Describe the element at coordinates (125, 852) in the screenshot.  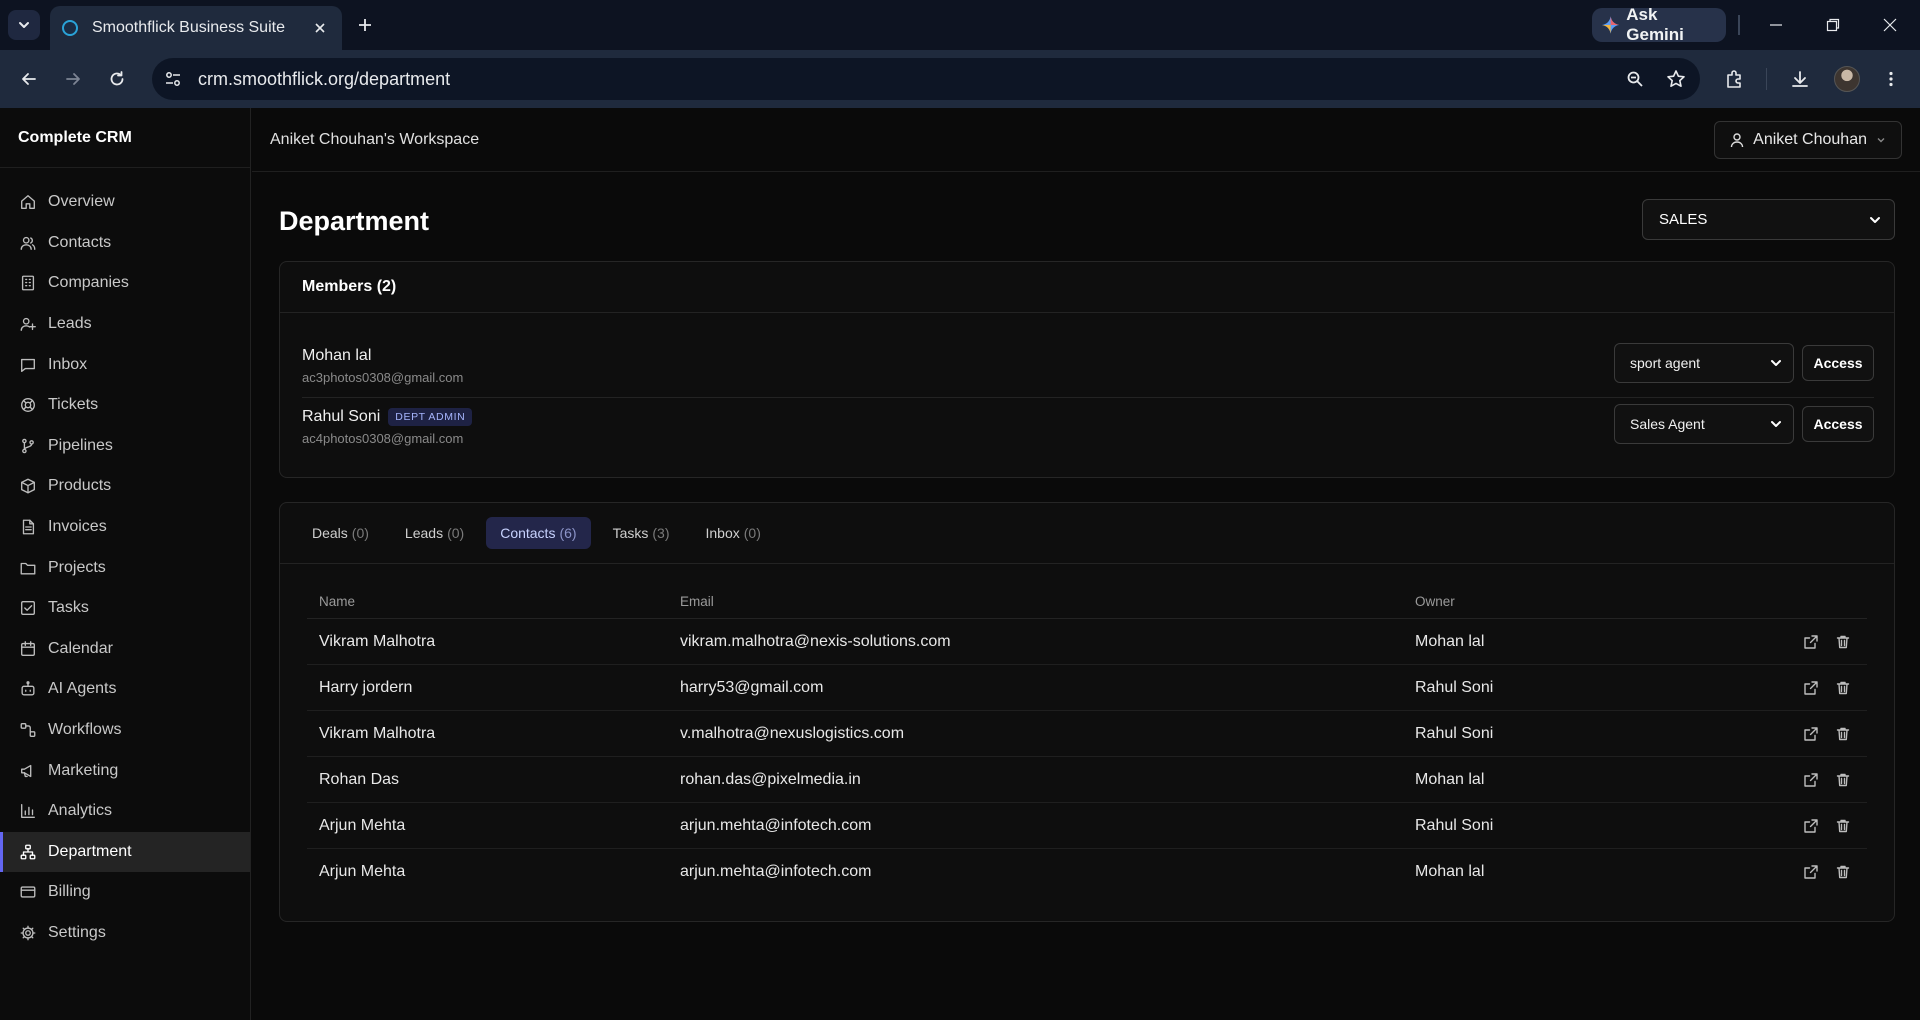
I see `sidebar-item-department: Department` at that location.